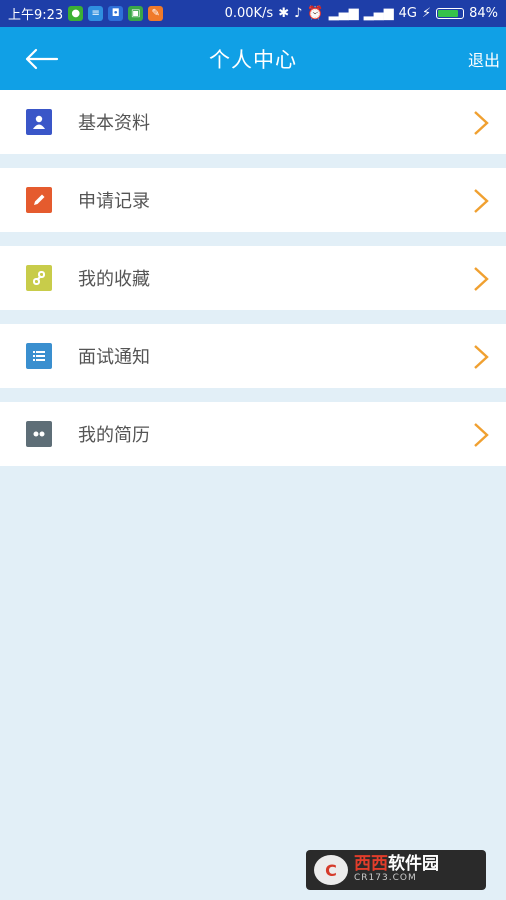  Describe the element at coordinates (114, 201) in the screenshot. I see `menu-item-label: 申请记录` at that location.